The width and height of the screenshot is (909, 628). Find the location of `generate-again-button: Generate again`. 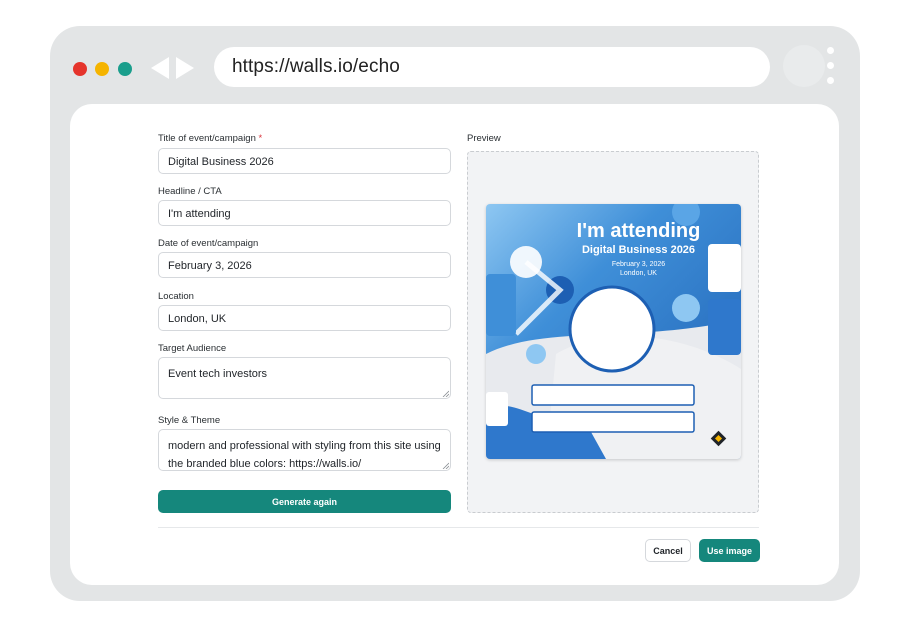

generate-again-button: Generate again is located at coordinates (304, 501).